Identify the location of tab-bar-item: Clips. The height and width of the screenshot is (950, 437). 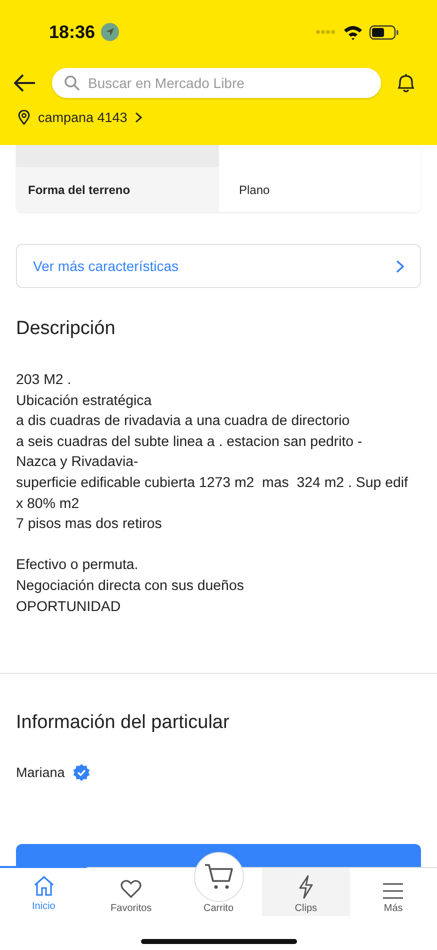
(306, 892).